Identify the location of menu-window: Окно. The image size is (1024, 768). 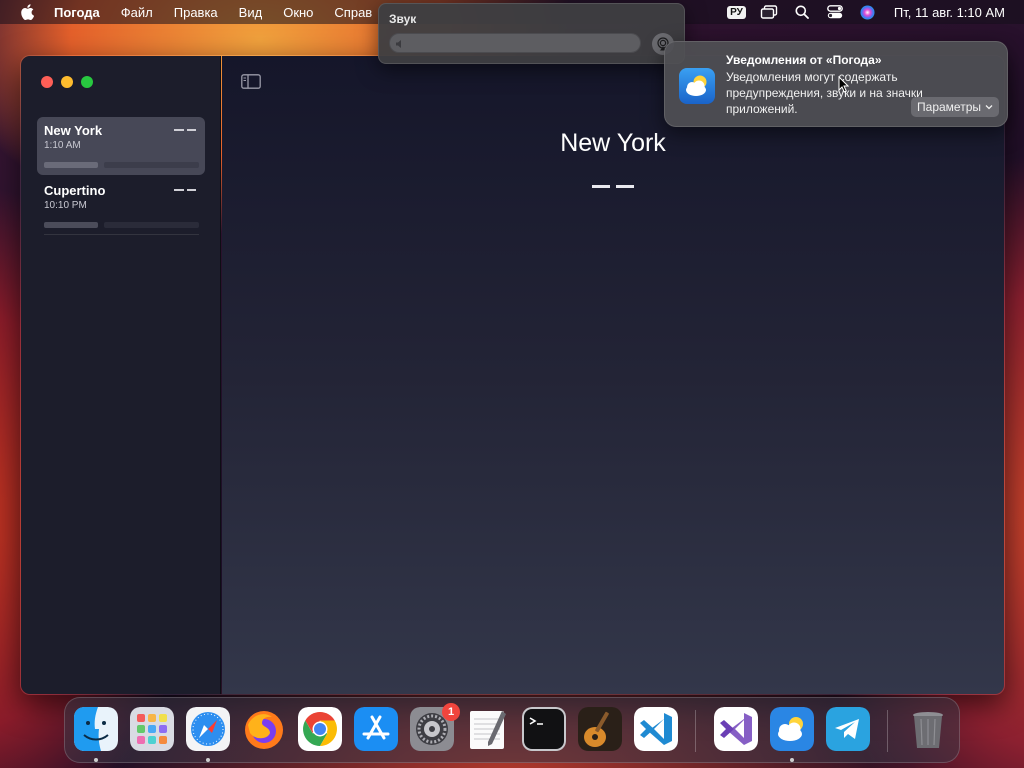
(298, 12).